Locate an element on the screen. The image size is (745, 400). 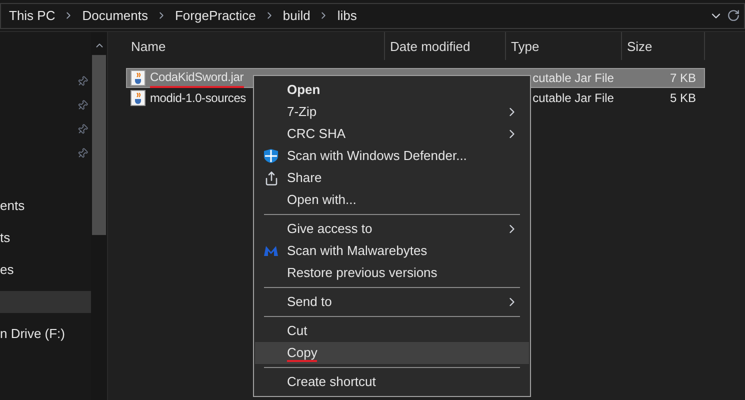
size-text: 5 KB is located at coordinates (683, 98).